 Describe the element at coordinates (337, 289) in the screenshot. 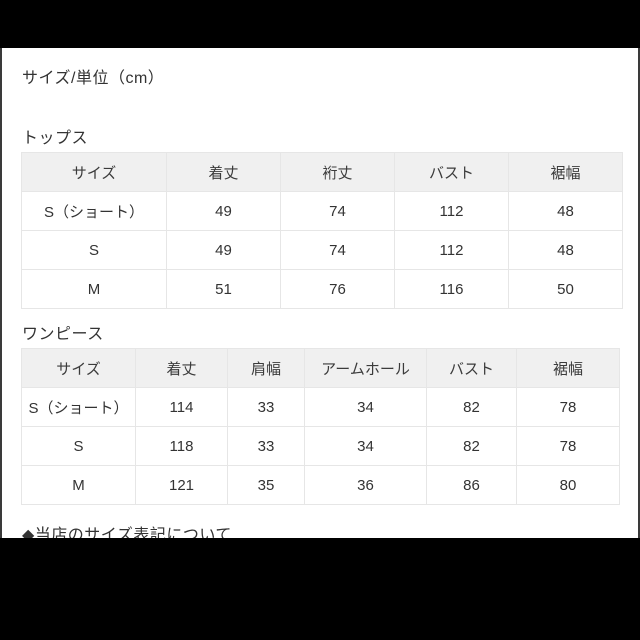

I see `cell-sleeve: 76` at that location.